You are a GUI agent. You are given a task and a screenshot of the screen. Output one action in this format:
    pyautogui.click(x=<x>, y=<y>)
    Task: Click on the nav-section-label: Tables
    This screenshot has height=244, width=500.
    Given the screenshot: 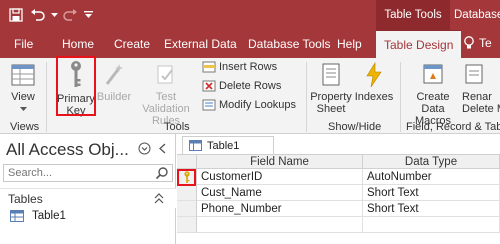 What is the action you would take?
    pyautogui.click(x=25, y=199)
    